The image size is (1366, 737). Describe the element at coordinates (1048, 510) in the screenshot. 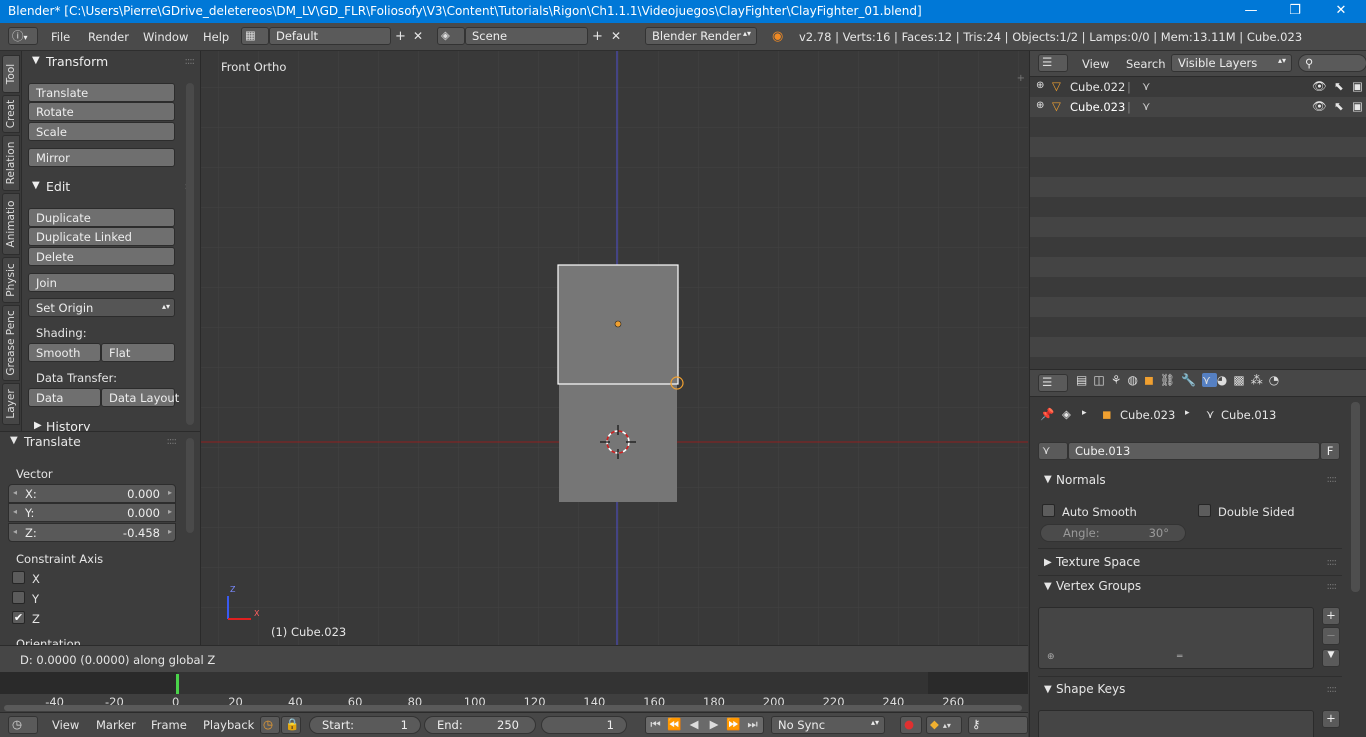

I see `auto-smooth-checkbox` at that location.